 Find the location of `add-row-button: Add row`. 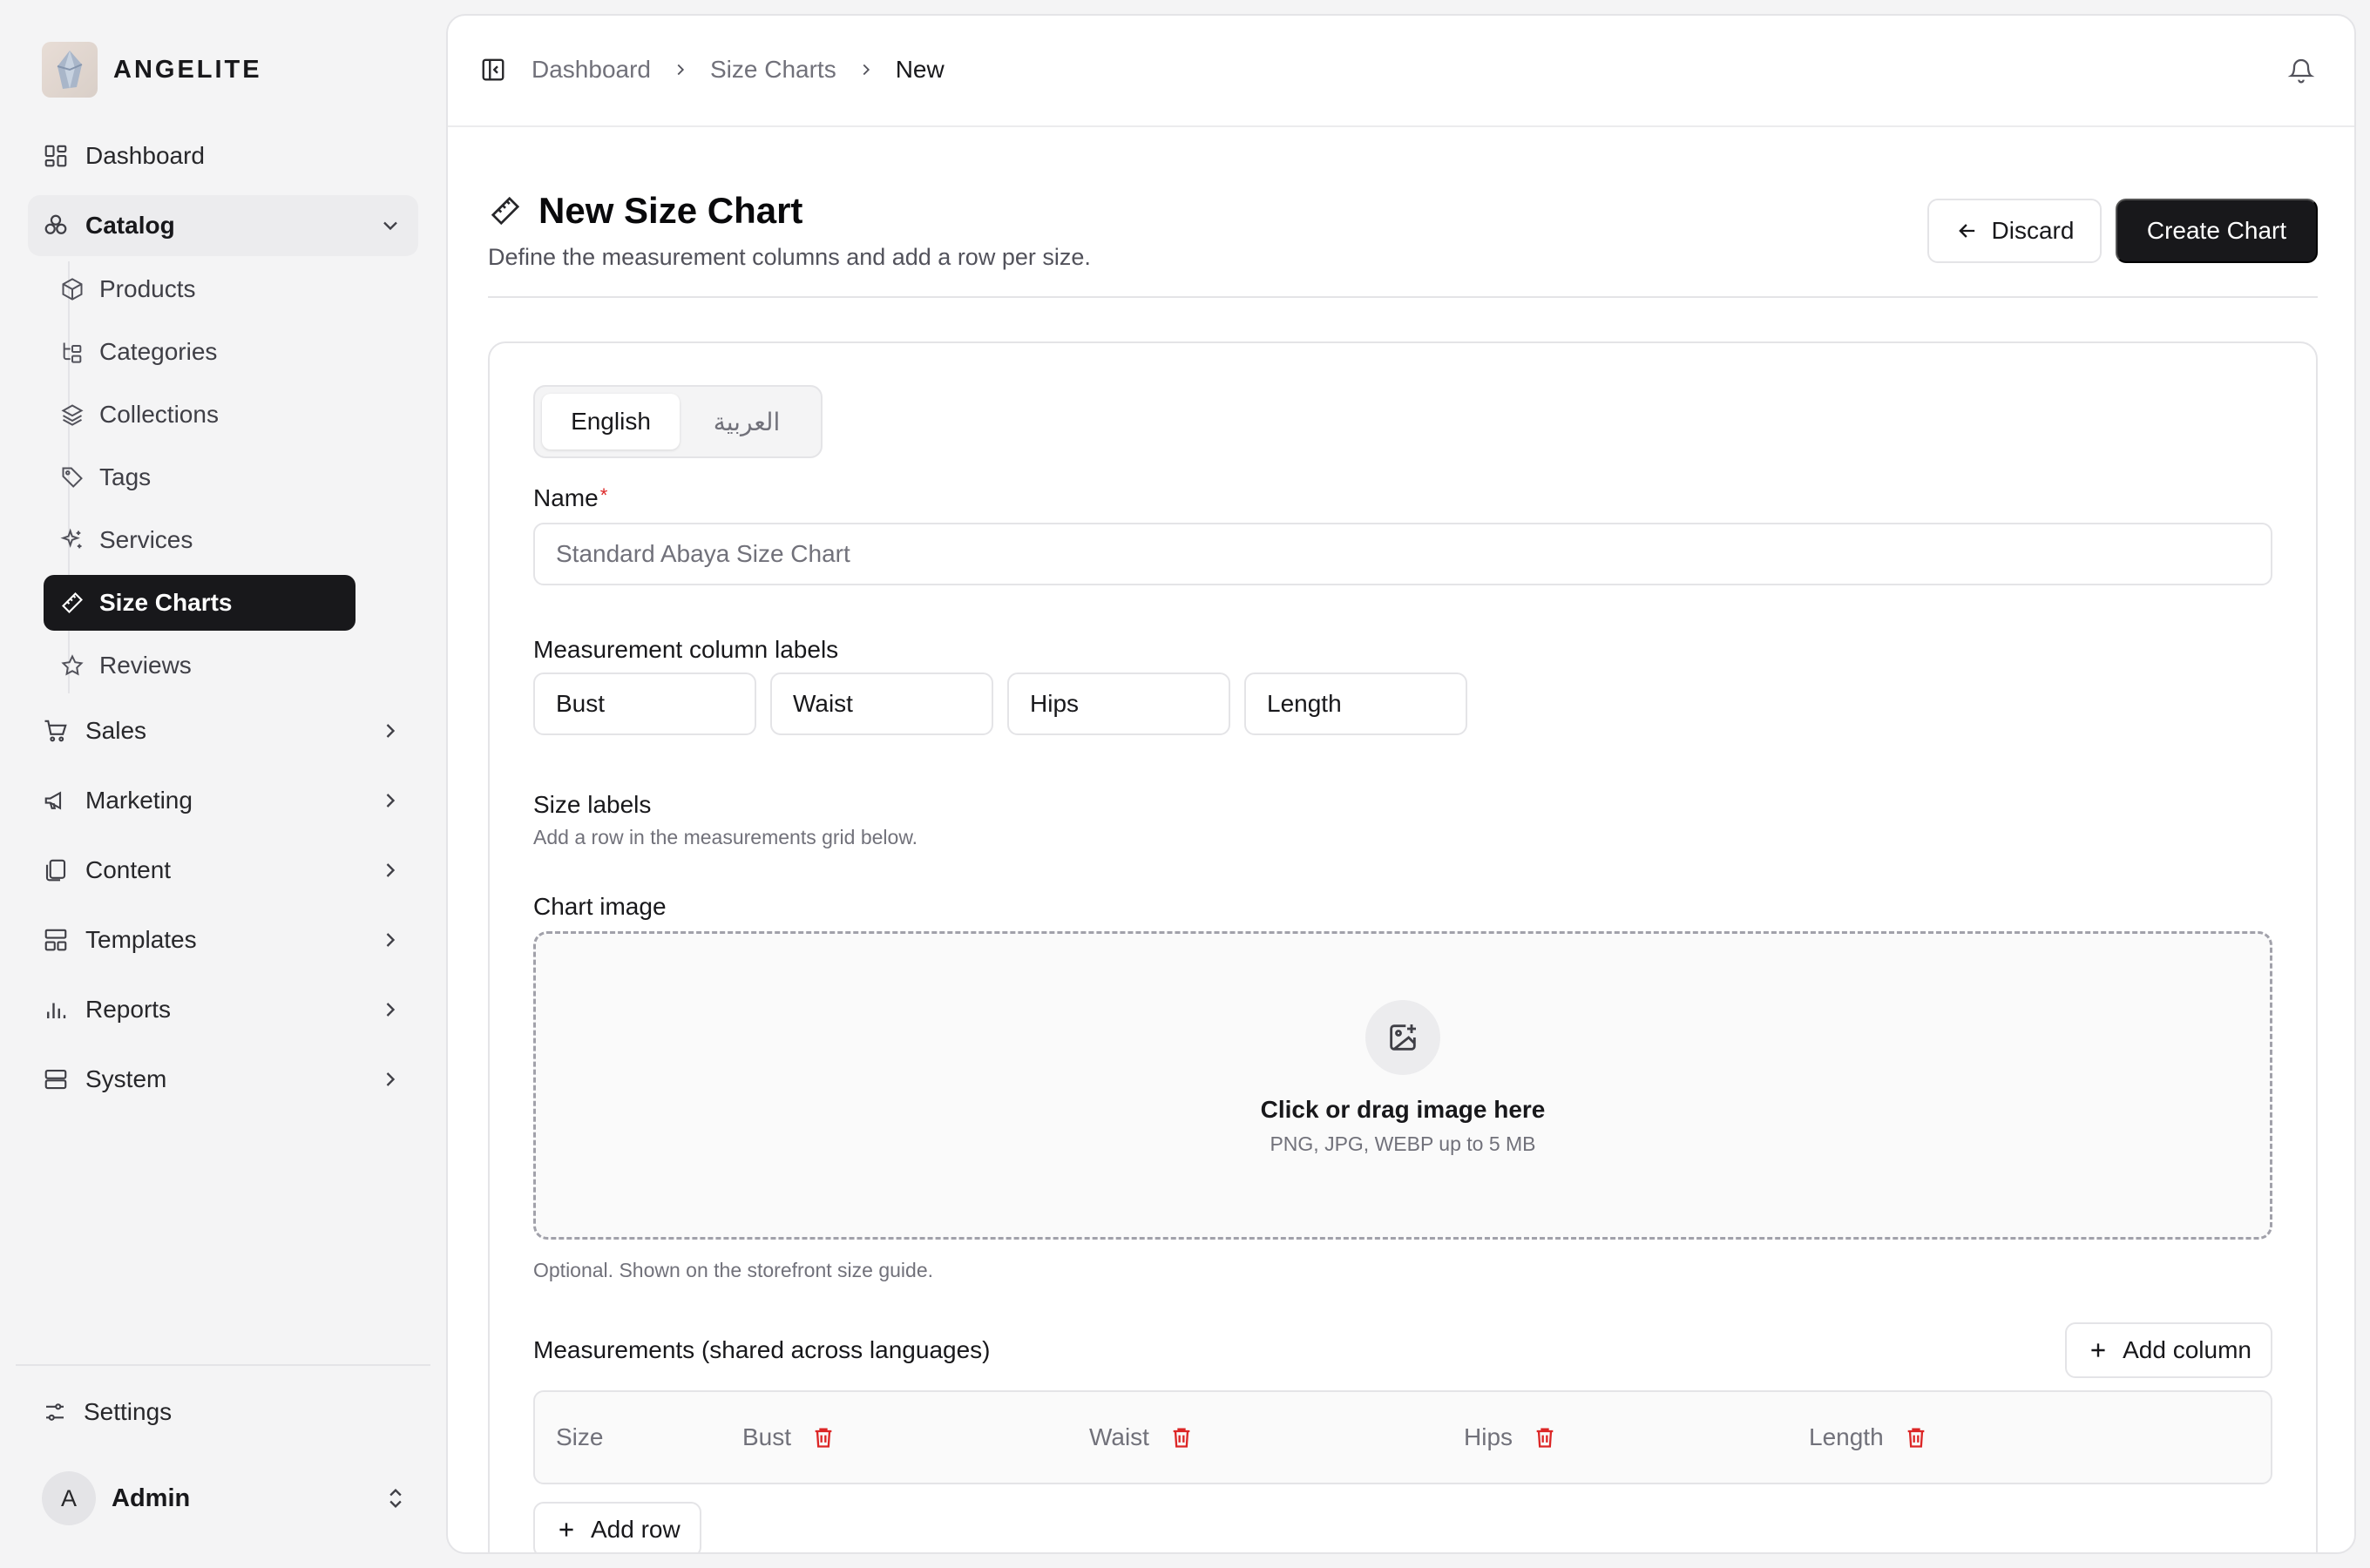

add-row-button: Add row is located at coordinates (617, 1527).